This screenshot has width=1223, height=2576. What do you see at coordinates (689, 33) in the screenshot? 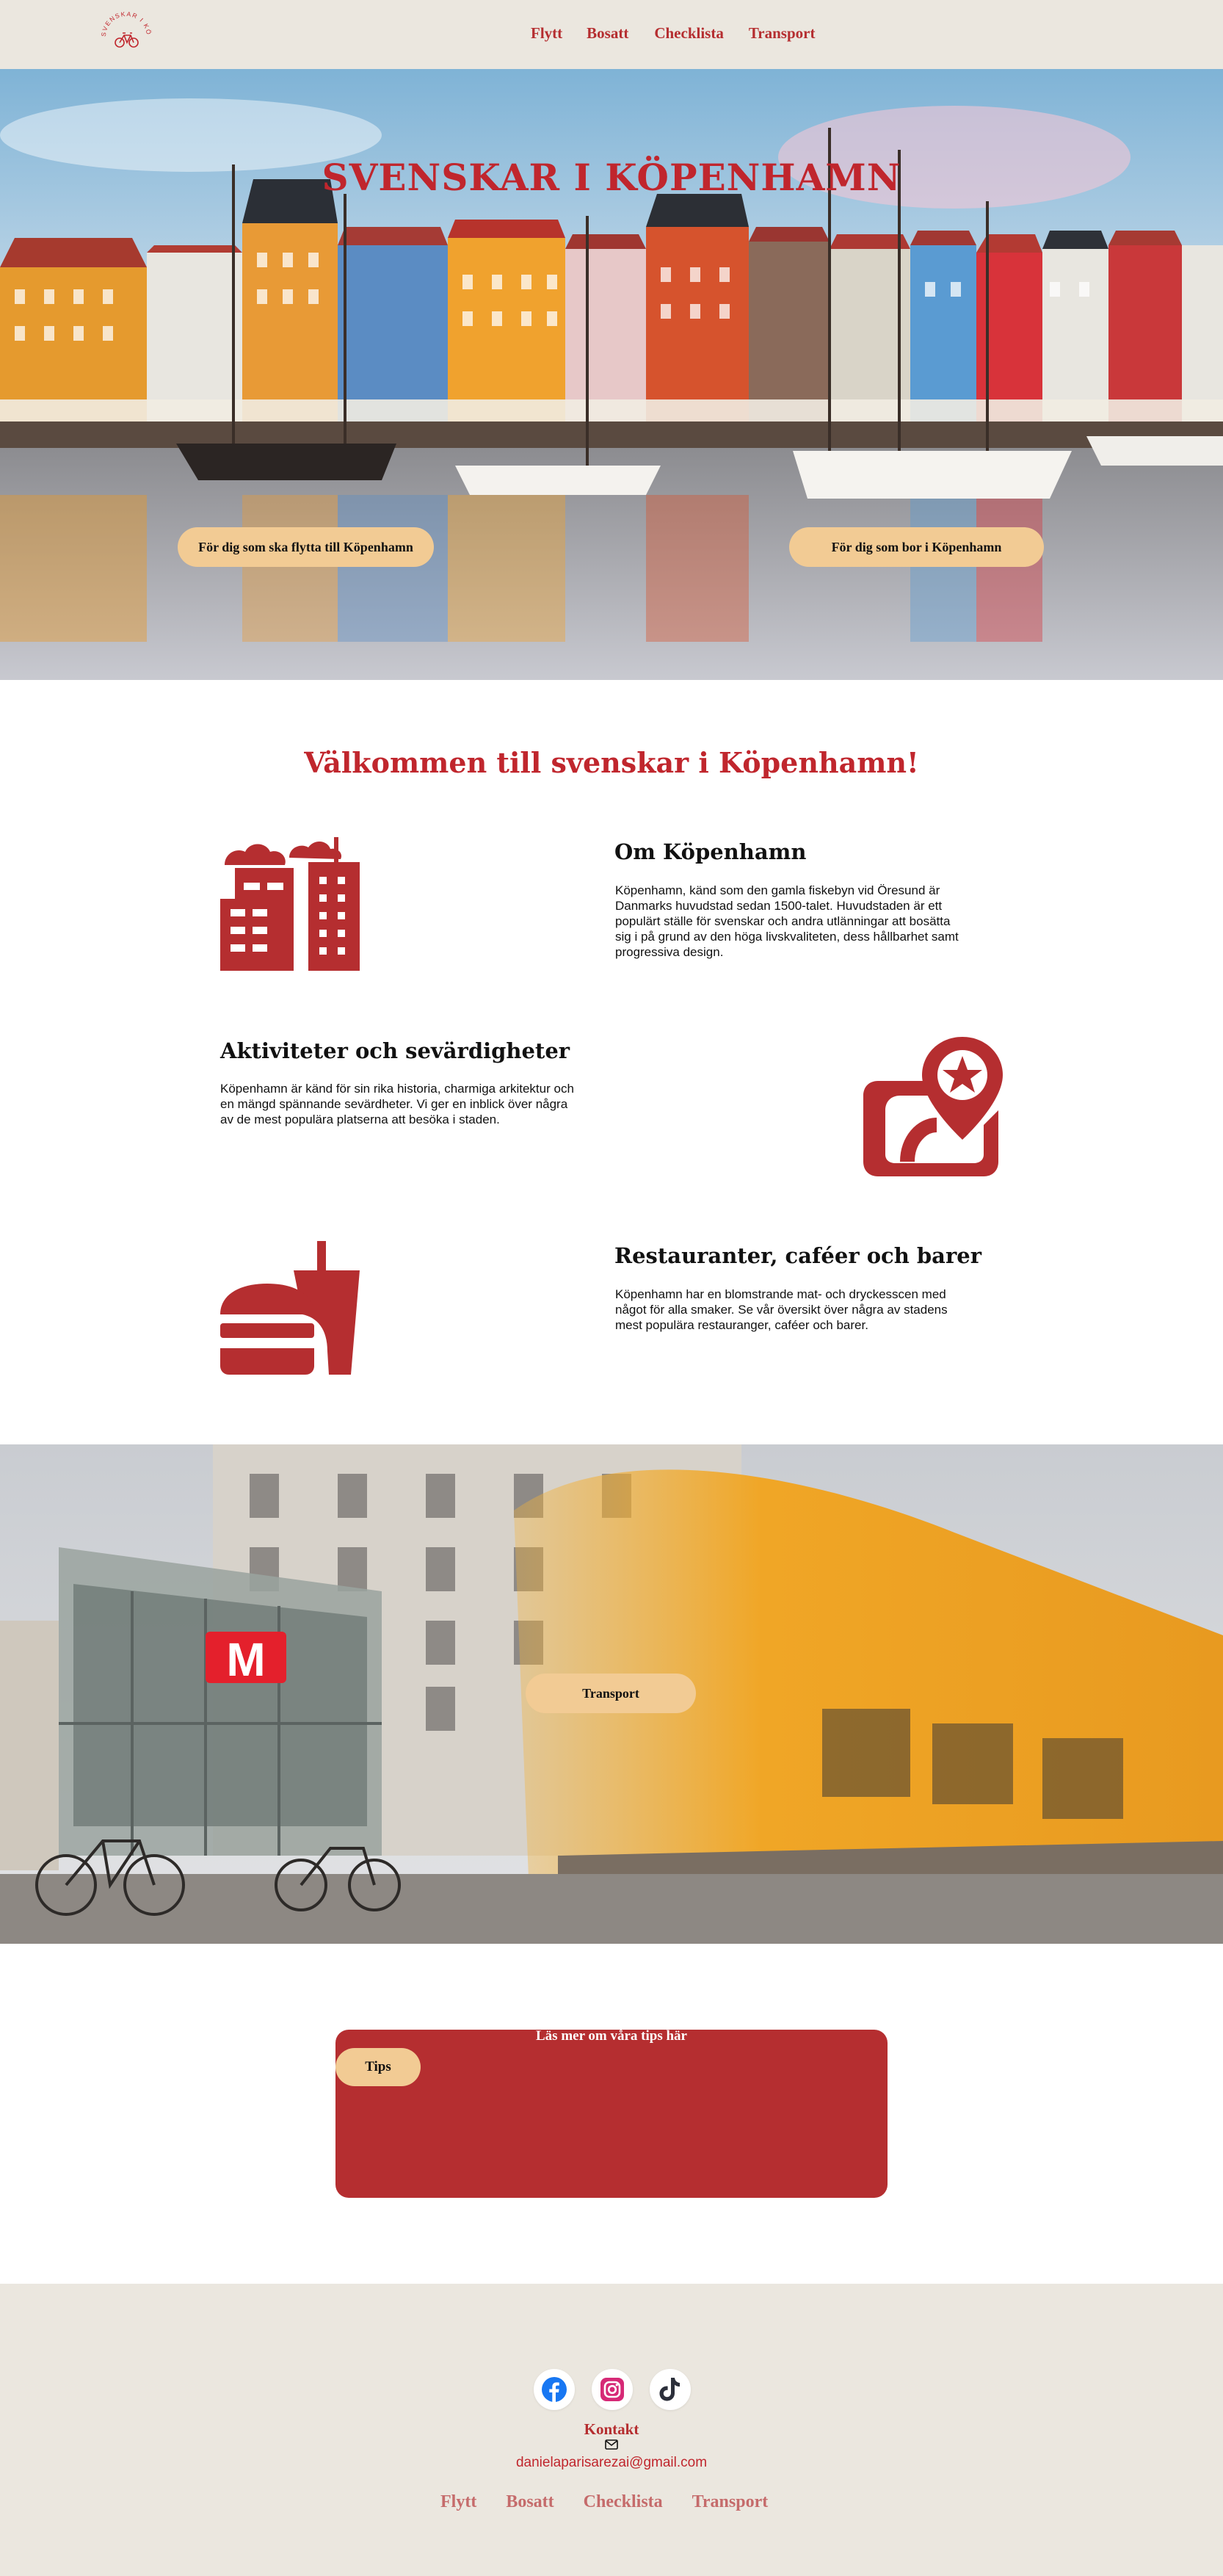
I see `nav-link-checklista: Checklista` at bounding box center [689, 33].